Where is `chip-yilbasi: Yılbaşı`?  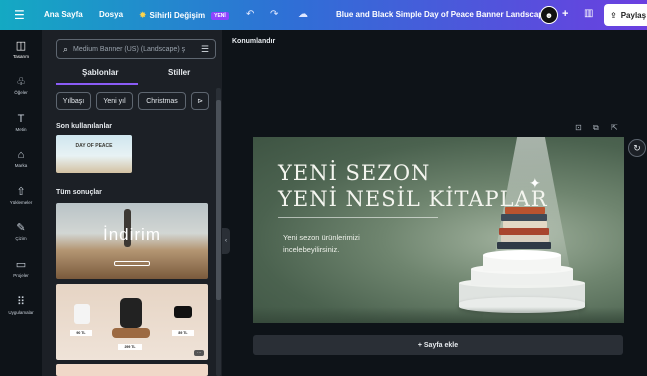
chip-yilbasi: Yılbaşı is located at coordinates (73, 101).